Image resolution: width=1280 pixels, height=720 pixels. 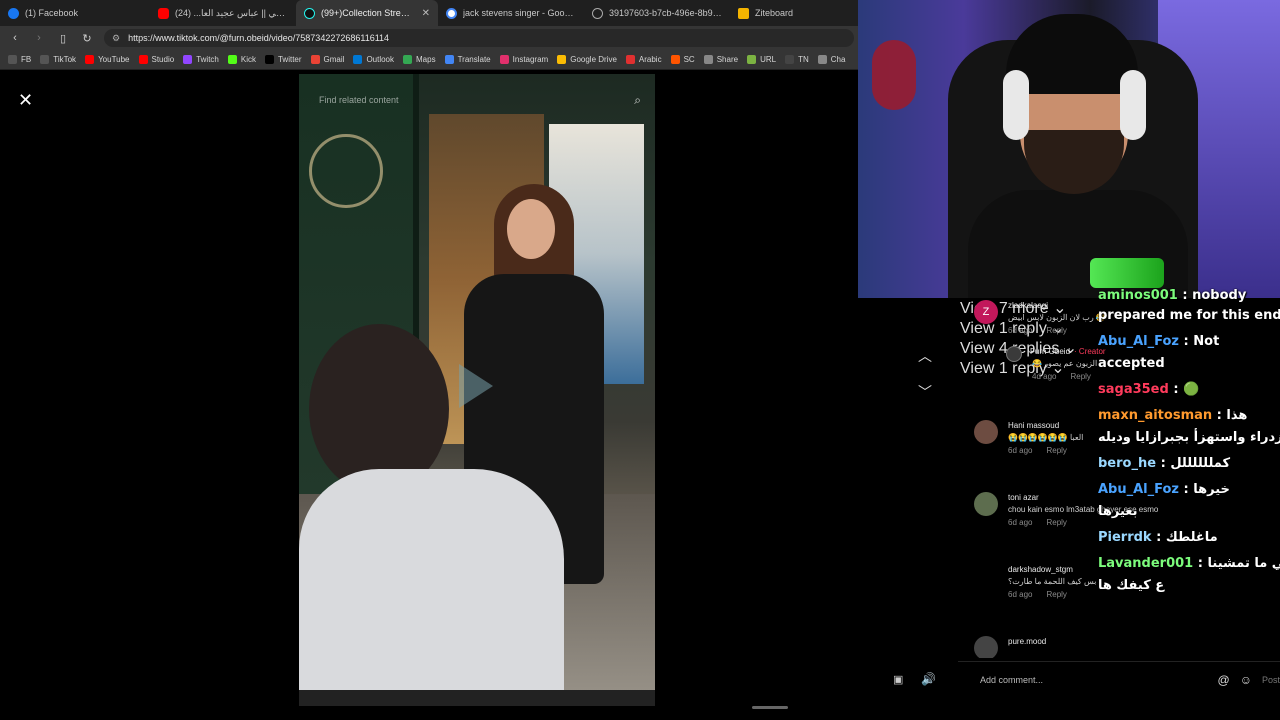 I want to click on reload-icon: ↻, so click(x=87, y=38).